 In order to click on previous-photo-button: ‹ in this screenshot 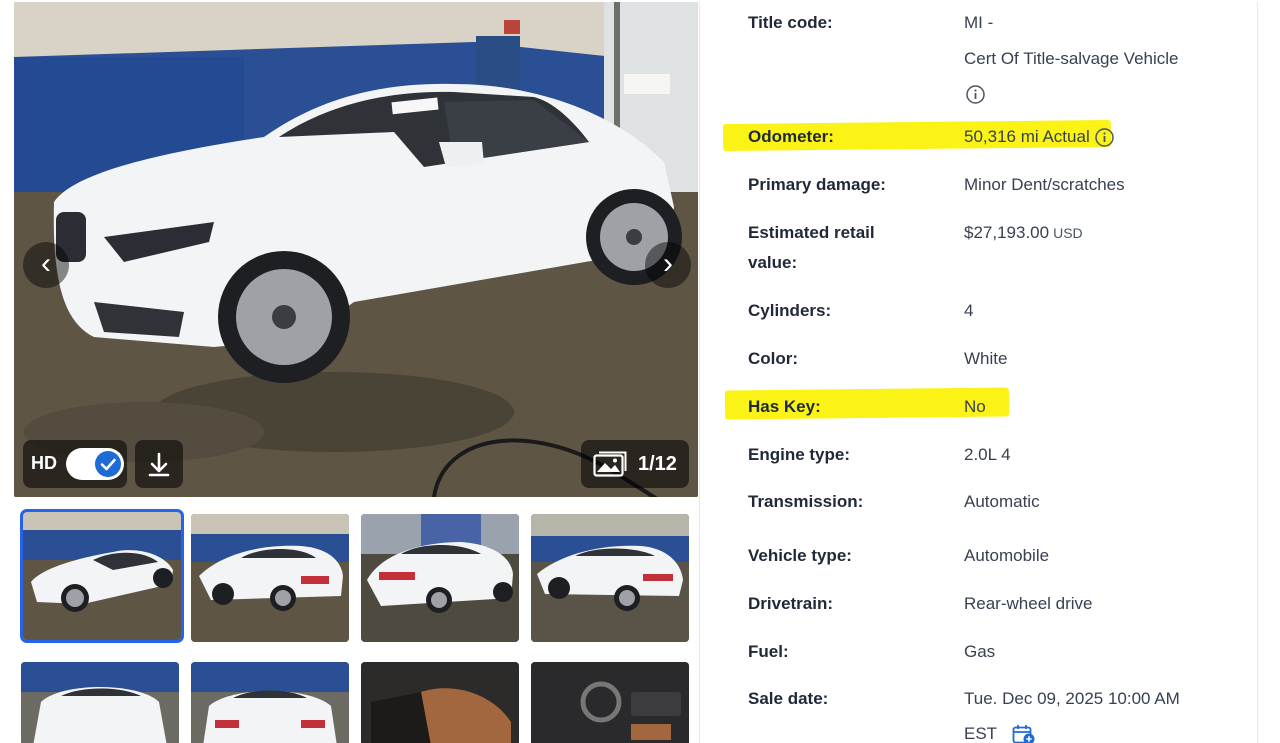, I will do `click(46, 265)`.